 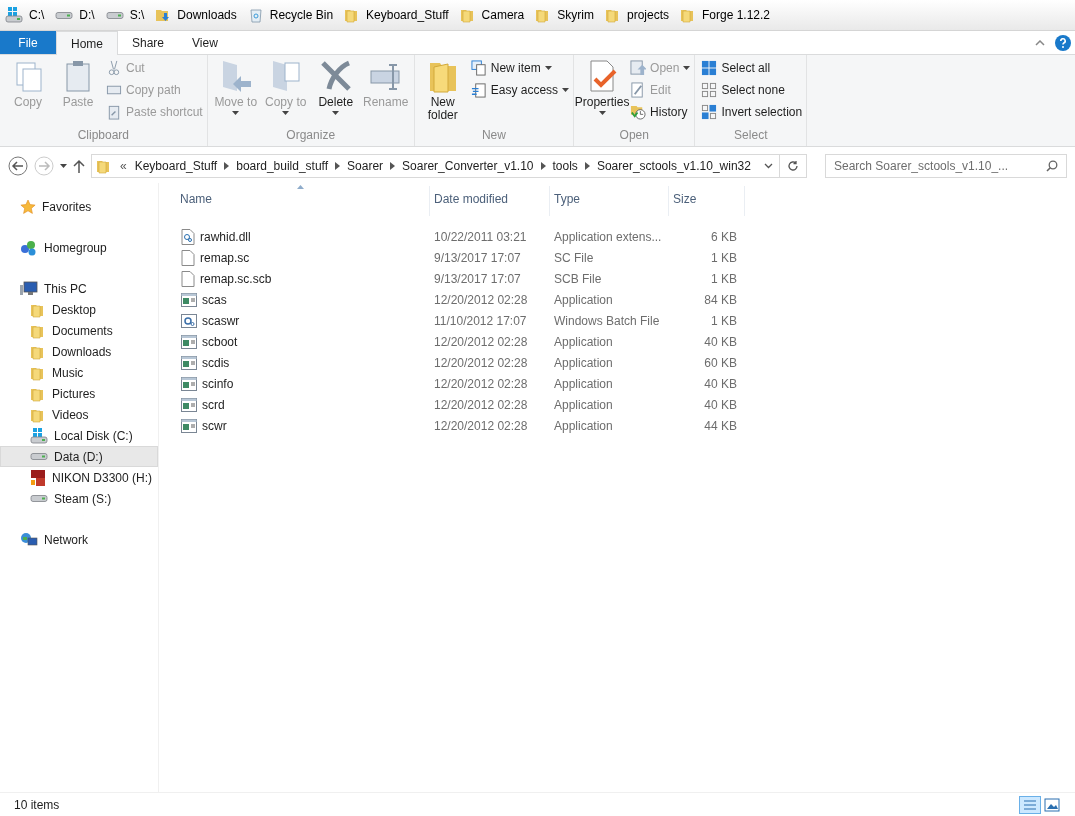 I want to click on nav-item: Favorites, so click(x=79, y=206).